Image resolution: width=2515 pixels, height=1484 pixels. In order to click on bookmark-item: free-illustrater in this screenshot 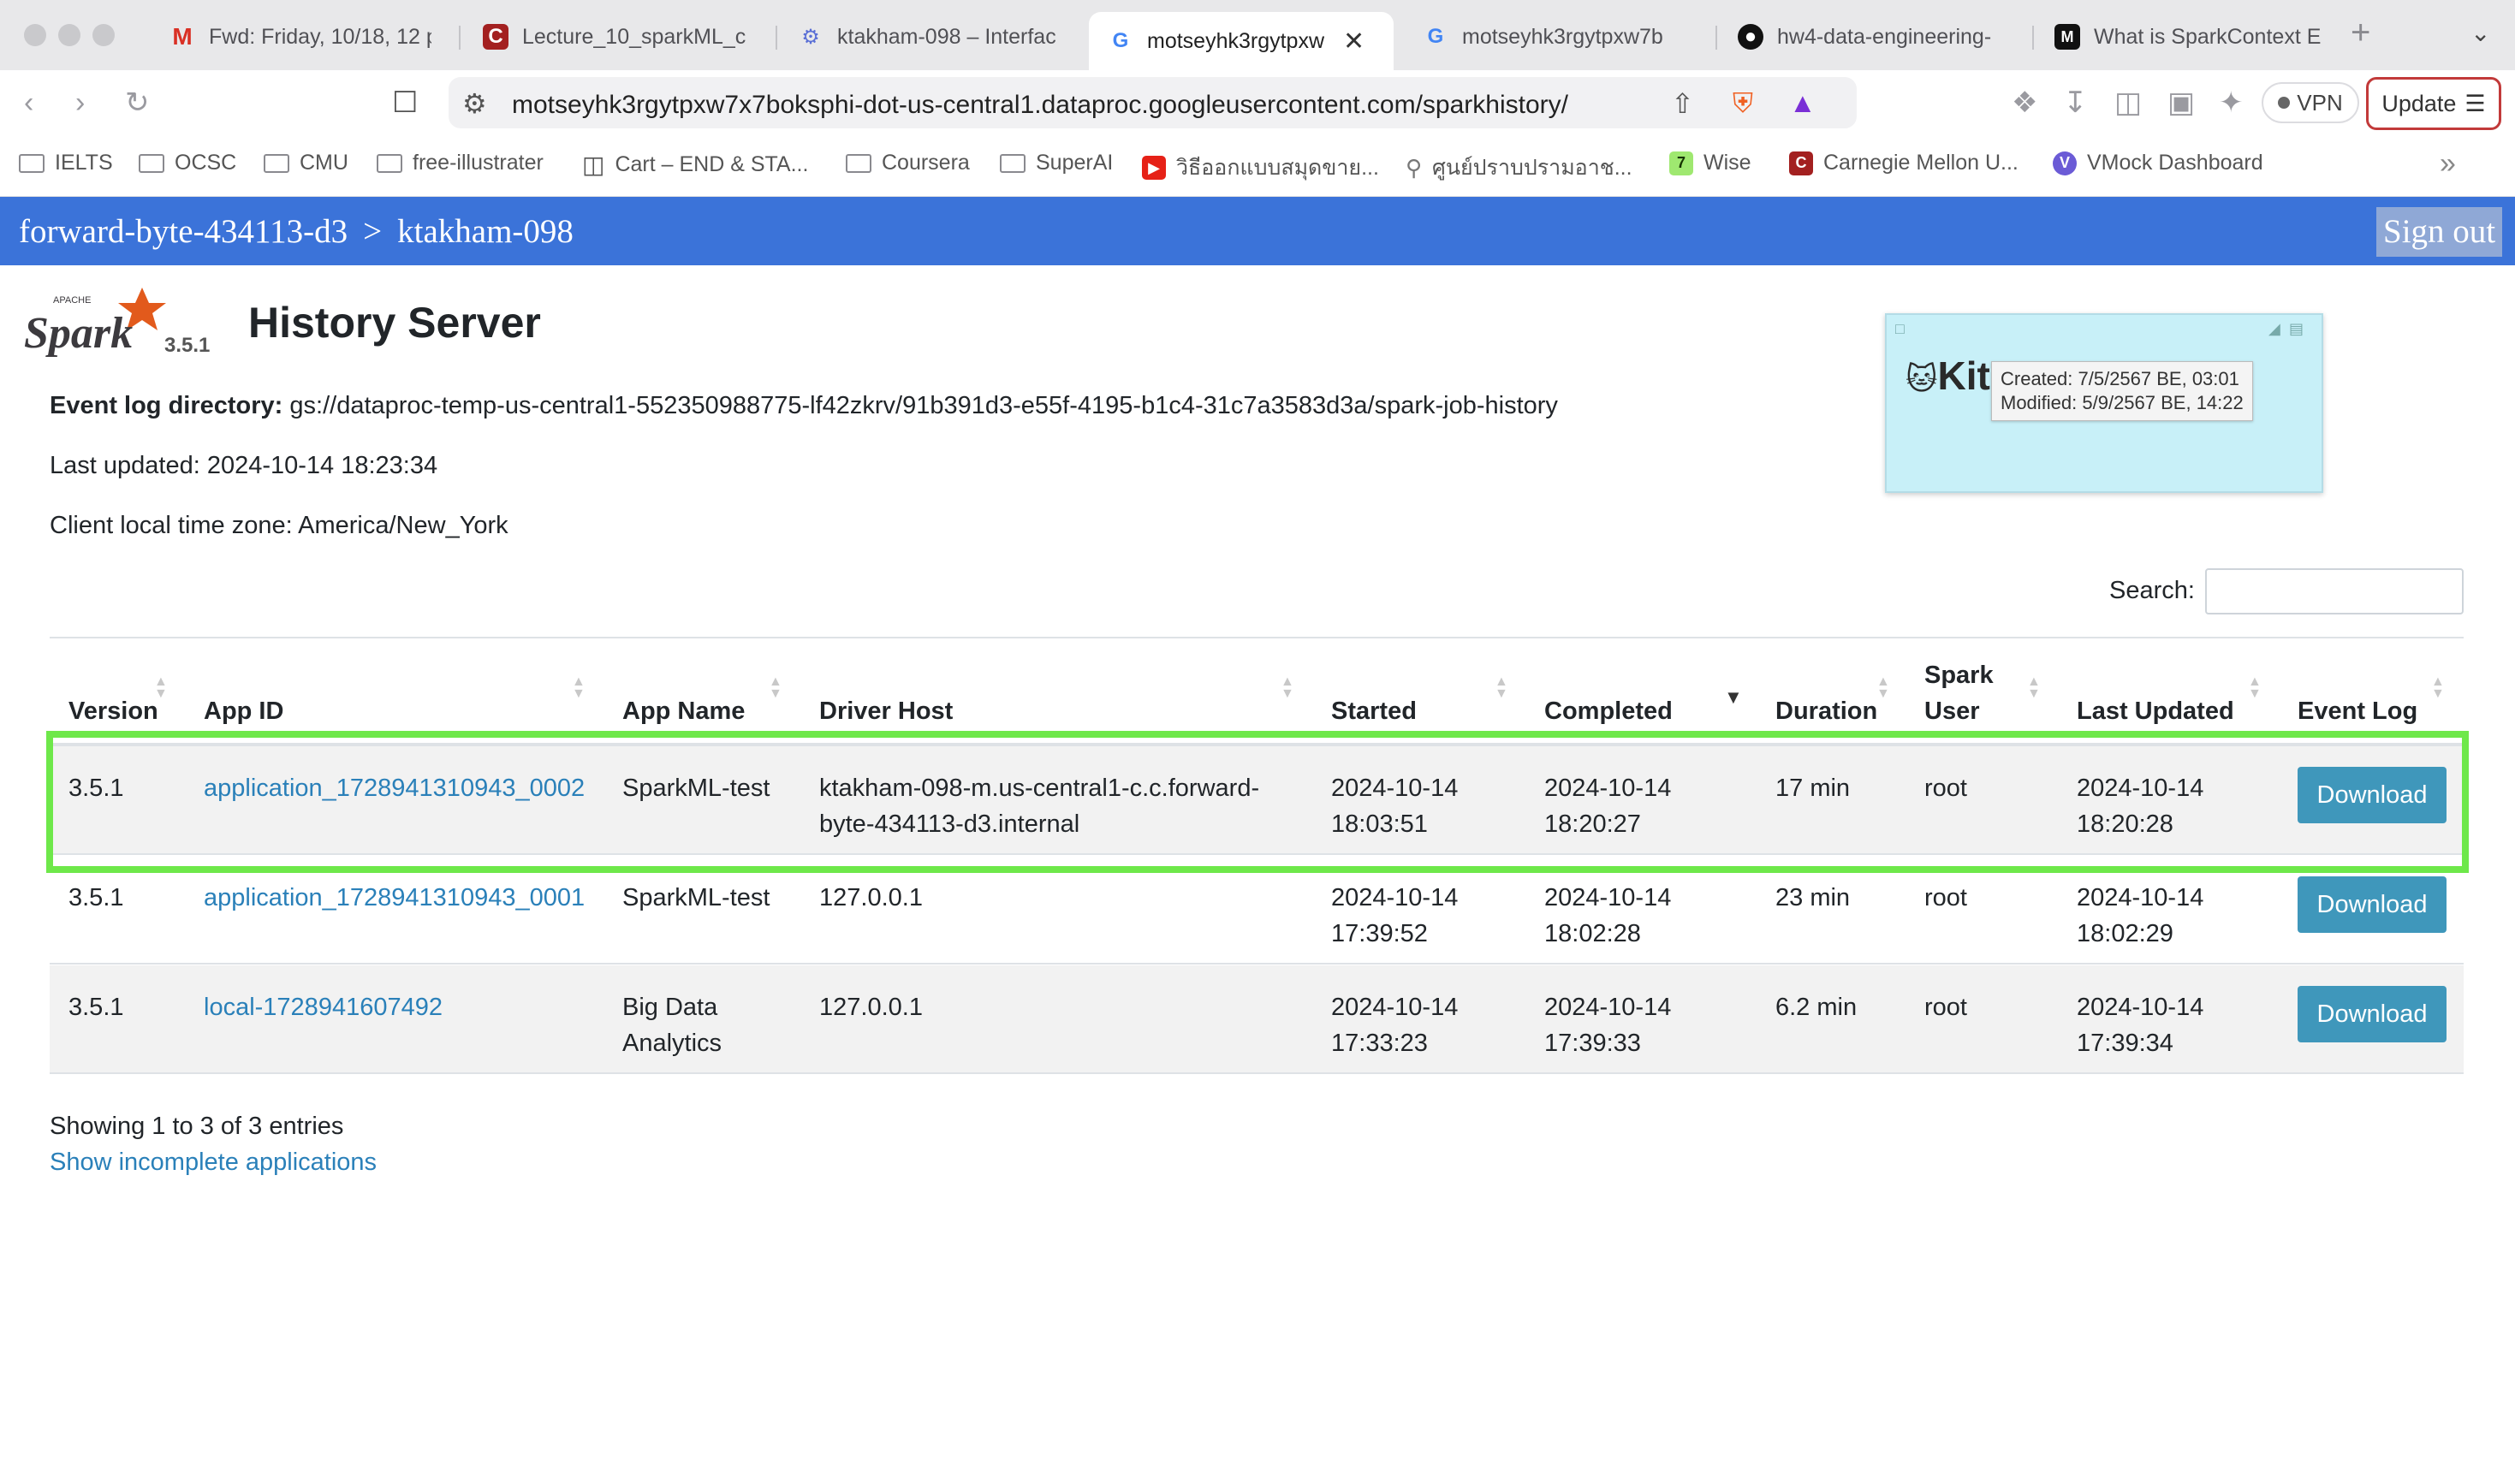, I will do `click(461, 163)`.